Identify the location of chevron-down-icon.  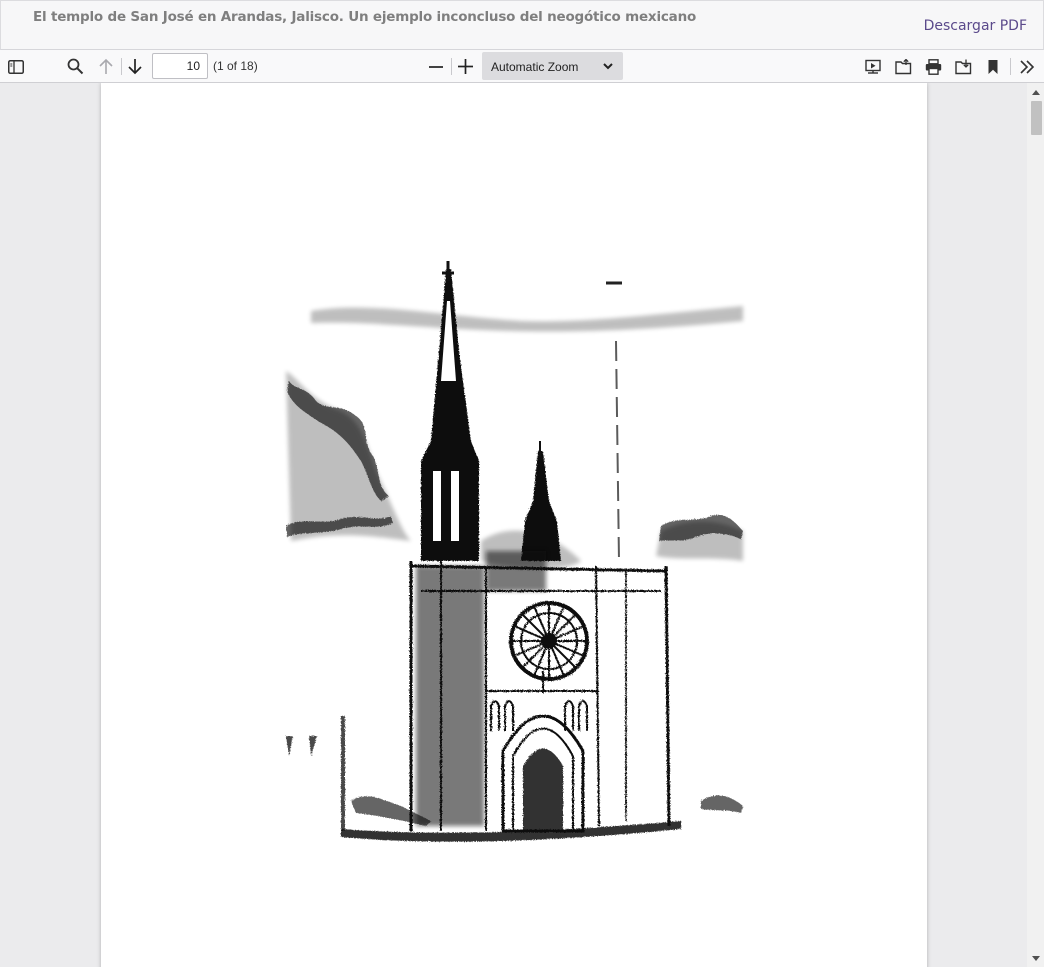
(608, 66).